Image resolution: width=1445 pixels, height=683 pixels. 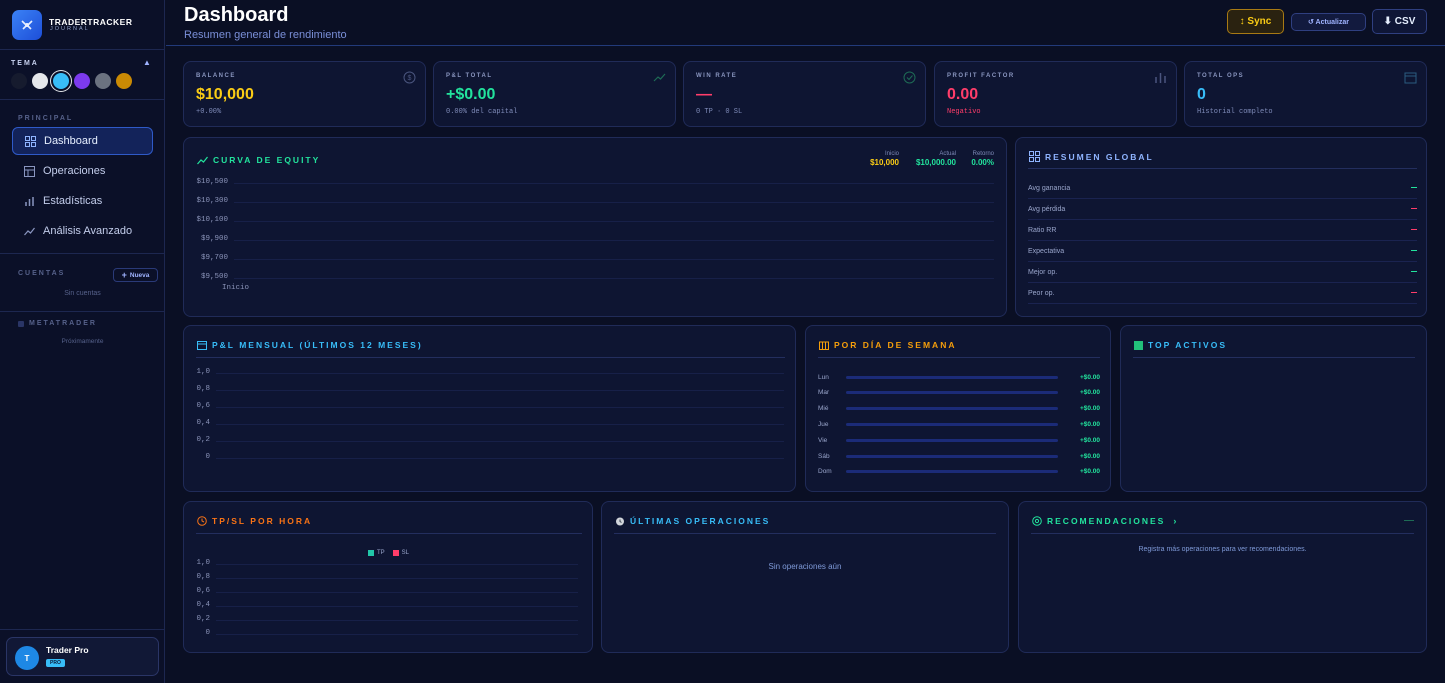 What do you see at coordinates (1255, 21) in the screenshot?
I see `sync-button: ↕ Sync` at bounding box center [1255, 21].